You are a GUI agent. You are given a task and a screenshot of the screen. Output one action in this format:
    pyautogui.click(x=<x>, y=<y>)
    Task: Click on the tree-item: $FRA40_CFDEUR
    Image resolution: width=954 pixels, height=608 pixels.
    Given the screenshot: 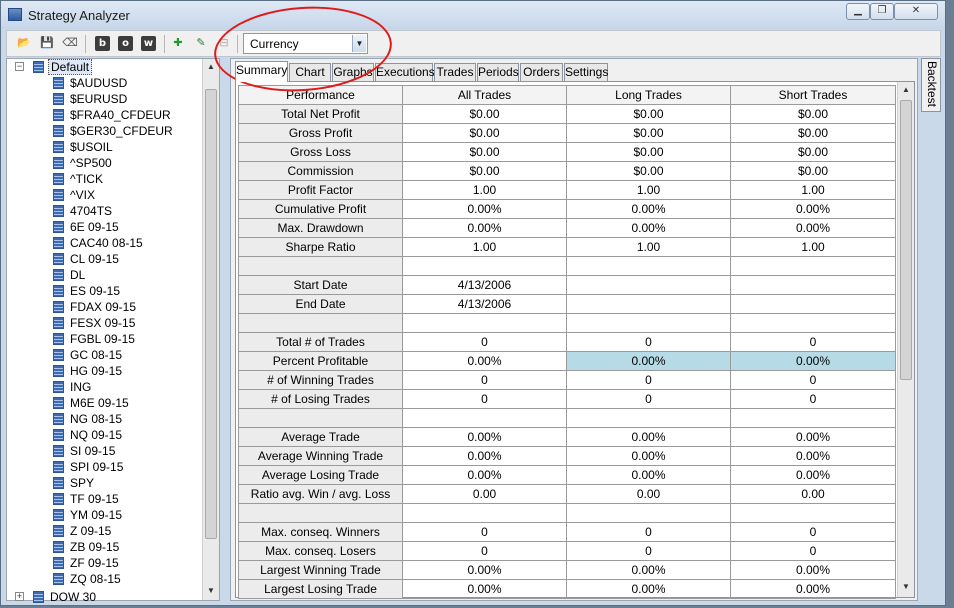 What is the action you would take?
    pyautogui.click(x=104, y=115)
    